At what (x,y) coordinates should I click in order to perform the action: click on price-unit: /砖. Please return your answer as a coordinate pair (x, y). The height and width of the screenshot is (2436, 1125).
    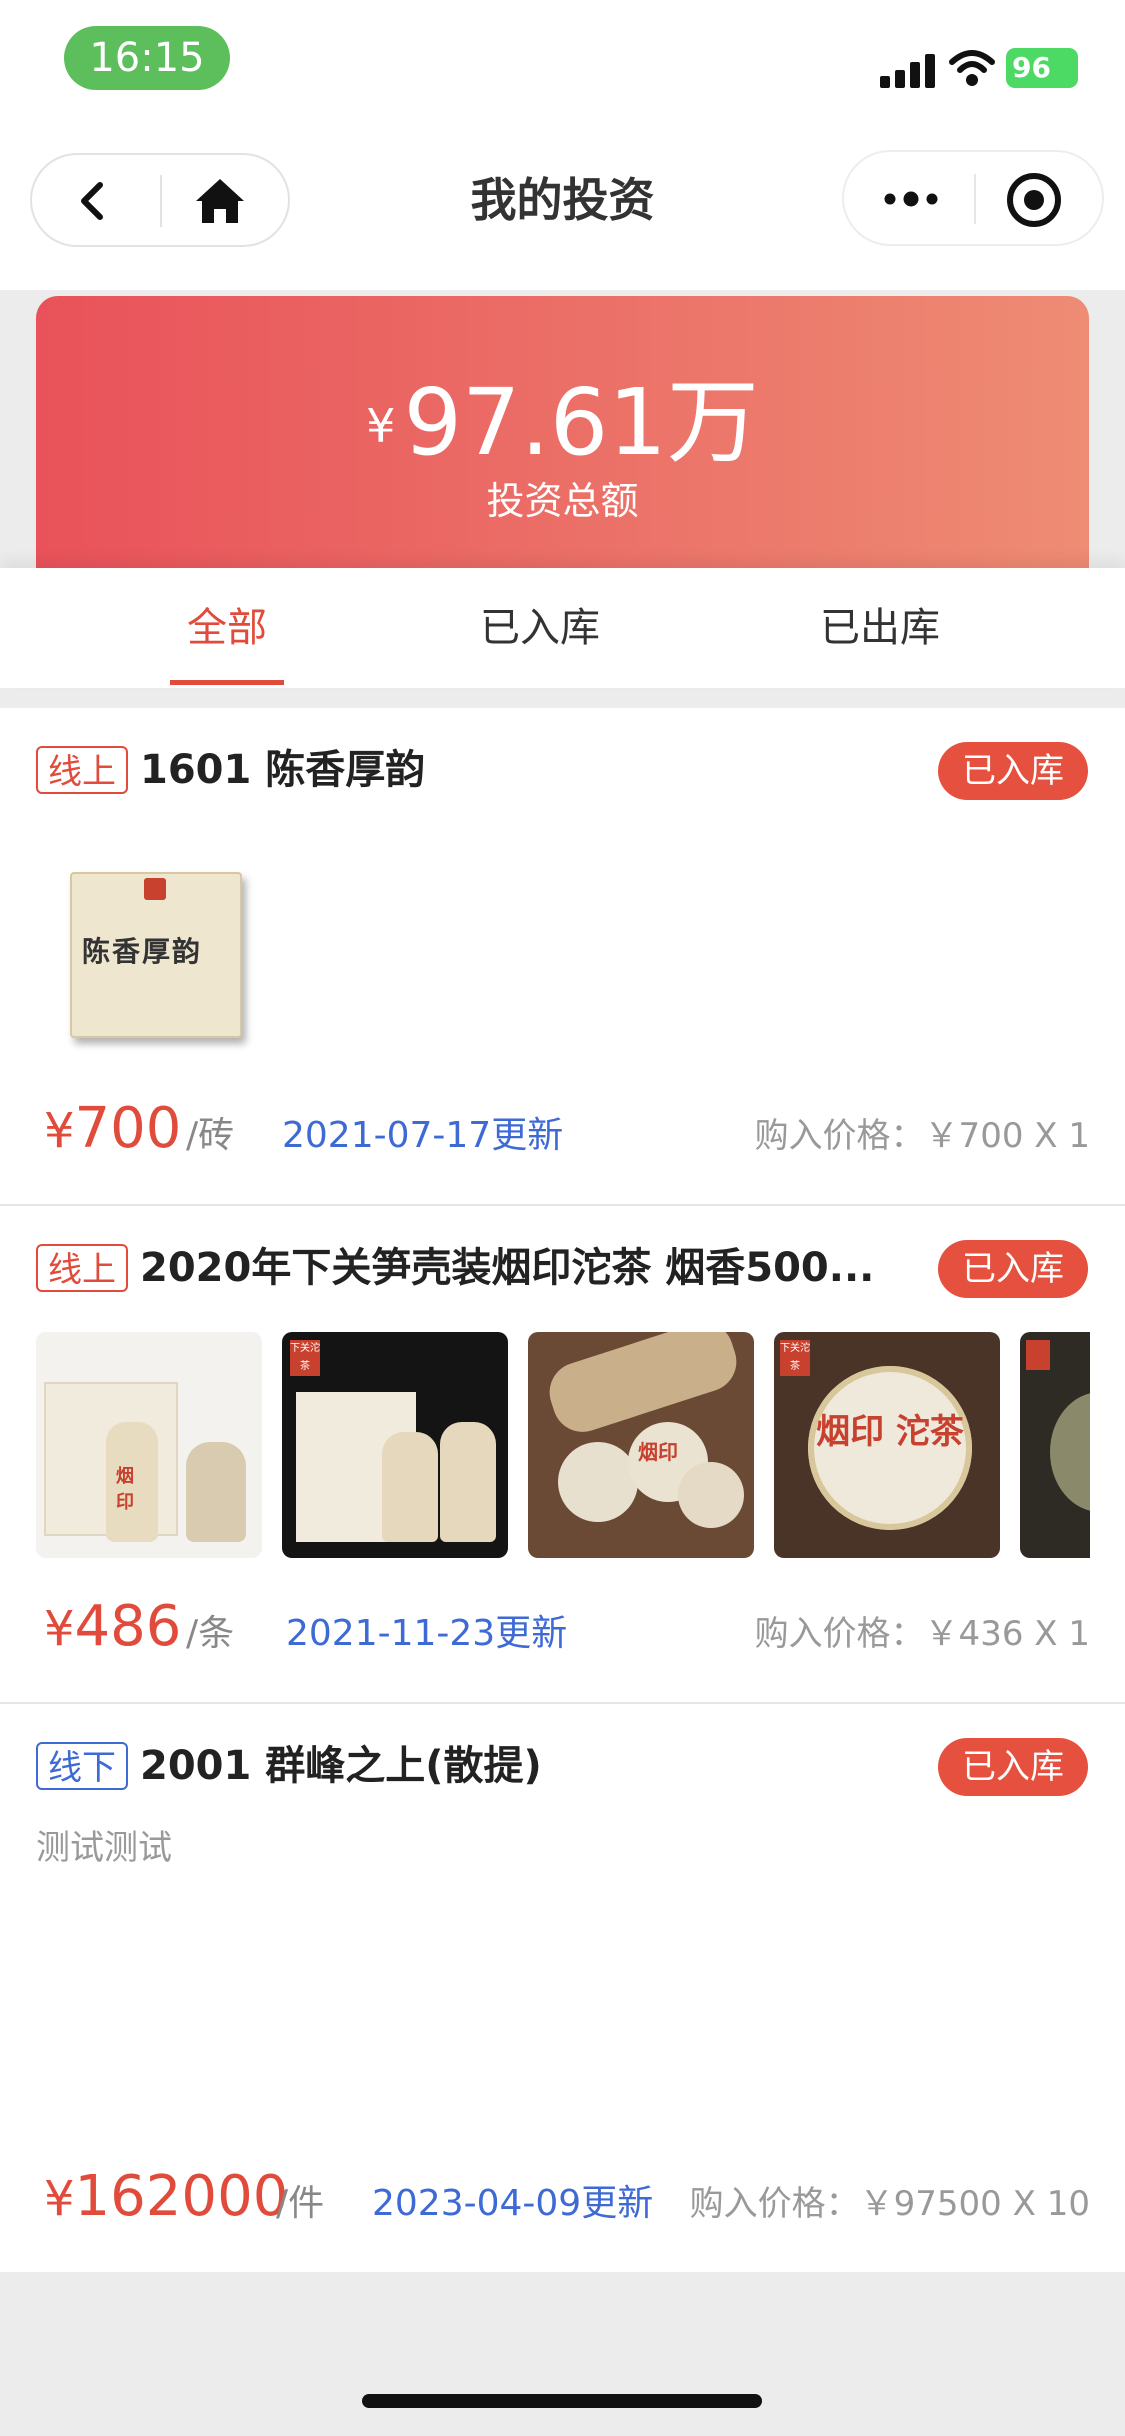
    Looking at the image, I should click on (210, 1135).